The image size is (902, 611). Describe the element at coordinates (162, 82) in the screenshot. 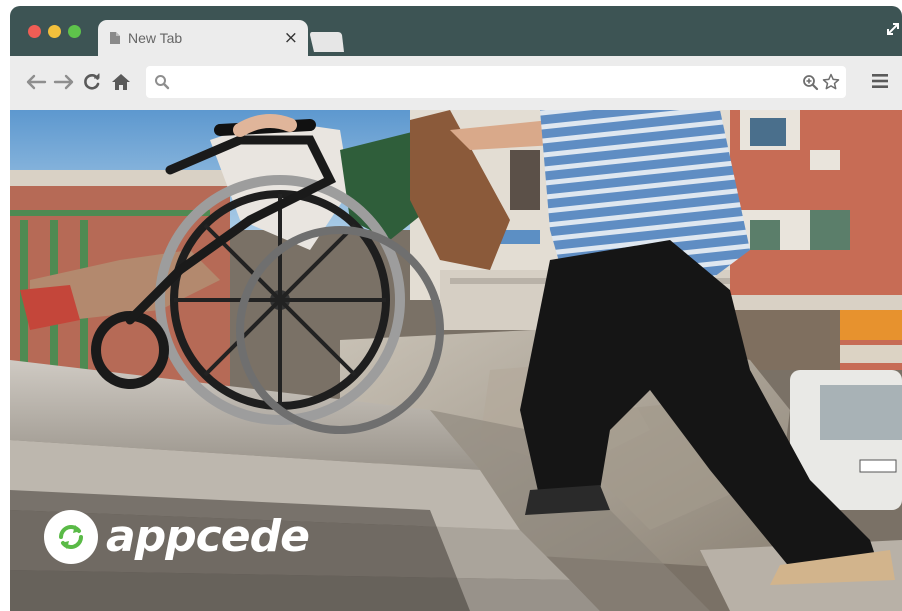

I see `search-icon` at that location.